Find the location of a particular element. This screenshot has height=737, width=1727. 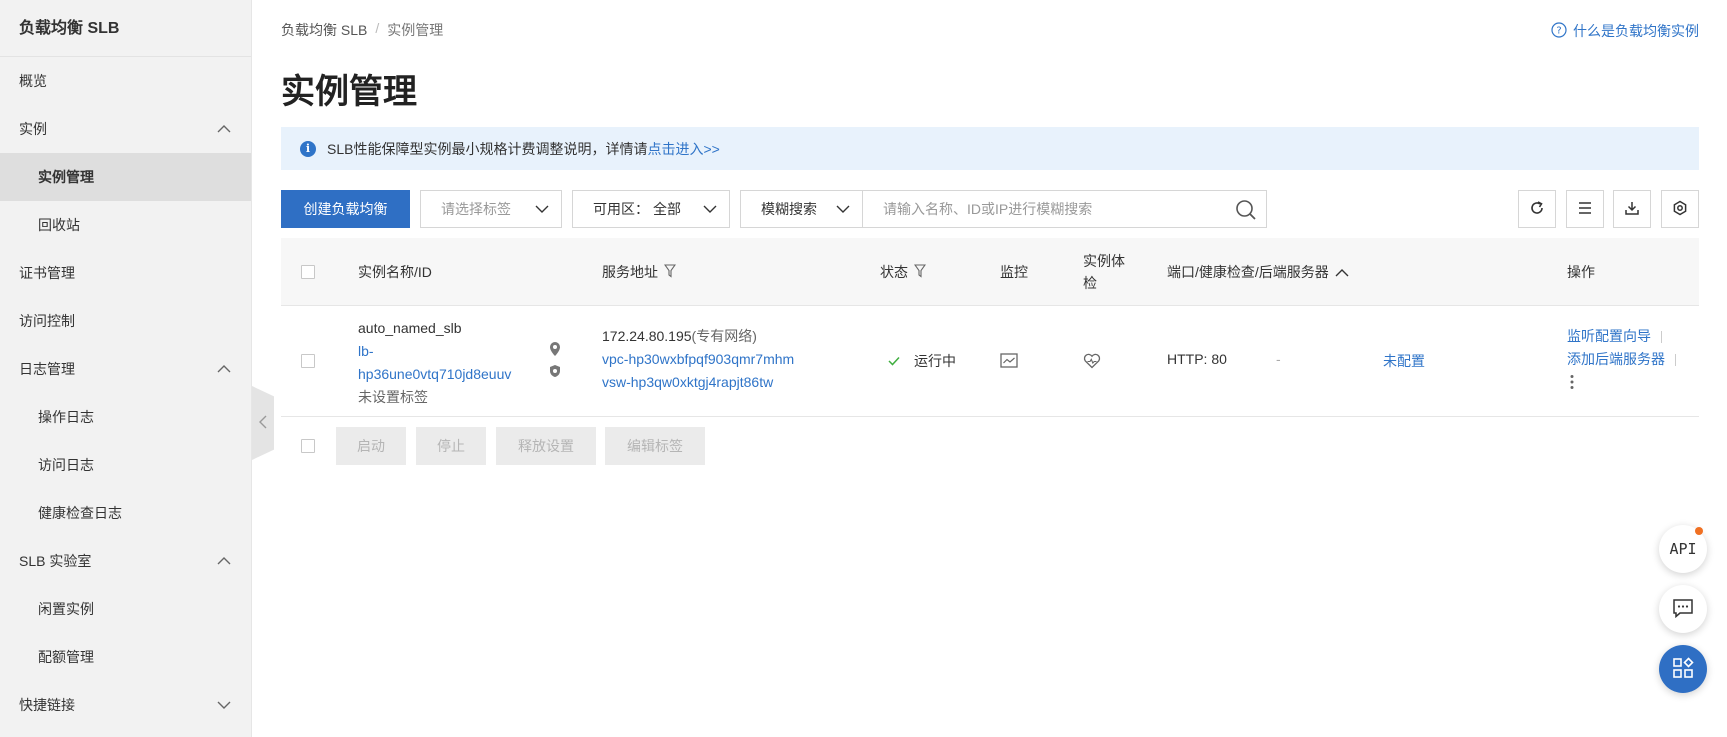

chevron-left-icon is located at coordinates (263, 423).